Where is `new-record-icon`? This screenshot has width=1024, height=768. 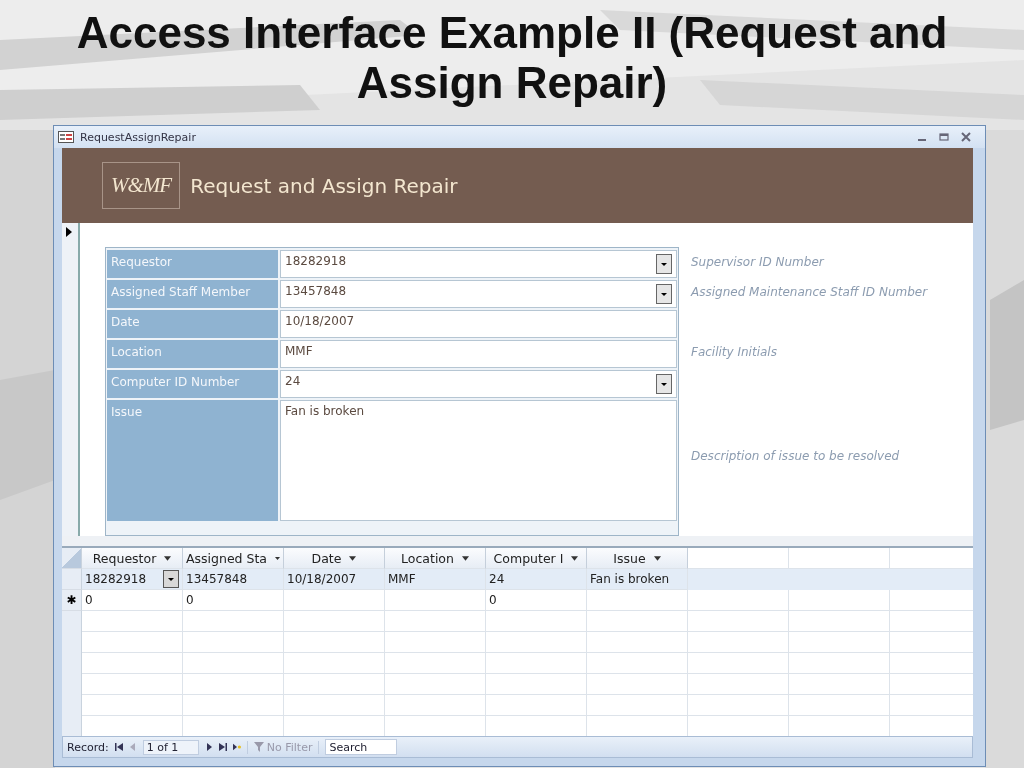 new-record-icon is located at coordinates (236, 747).